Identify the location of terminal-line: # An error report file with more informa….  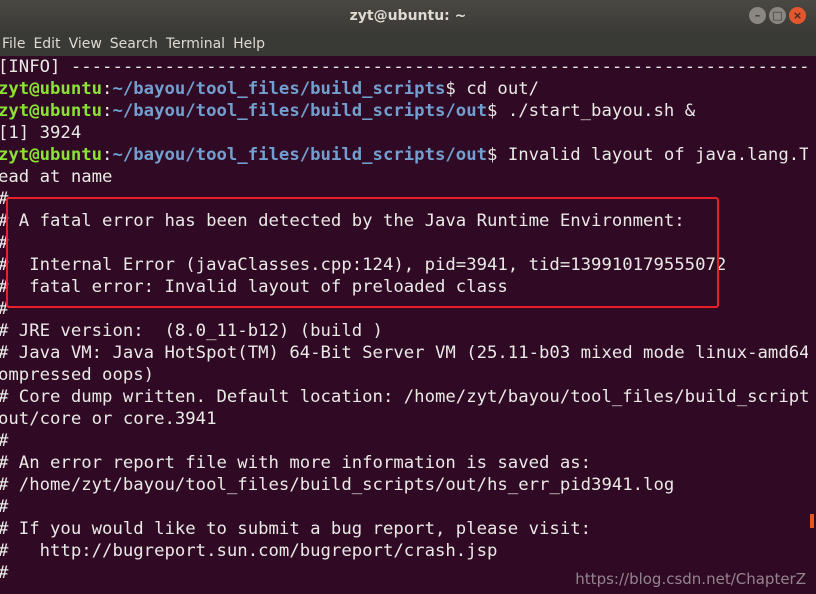
(404, 463).